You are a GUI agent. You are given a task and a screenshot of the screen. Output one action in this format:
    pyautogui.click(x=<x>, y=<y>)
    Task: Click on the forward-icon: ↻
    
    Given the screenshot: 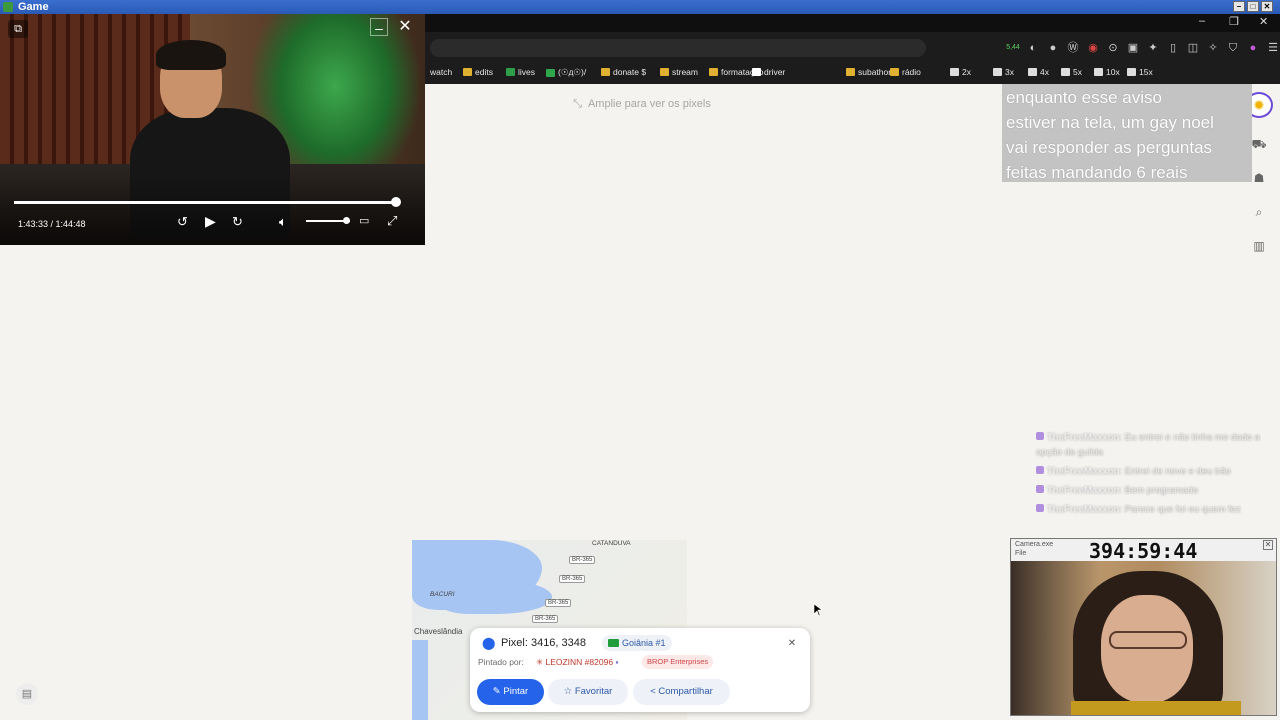 What is the action you would take?
    pyautogui.click(x=237, y=222)
    